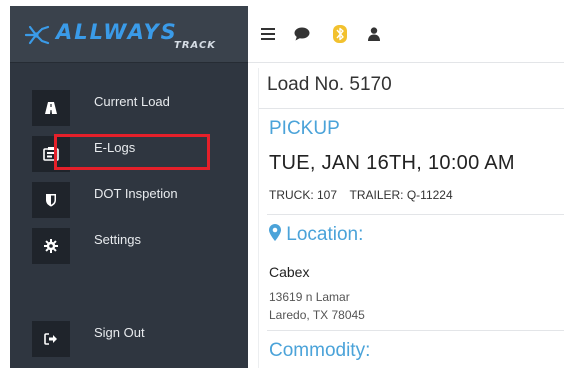 This screenshot has width=564, height=370. I want to click on sidebar-item-sign-out: Sign Out, so click(137, 341).